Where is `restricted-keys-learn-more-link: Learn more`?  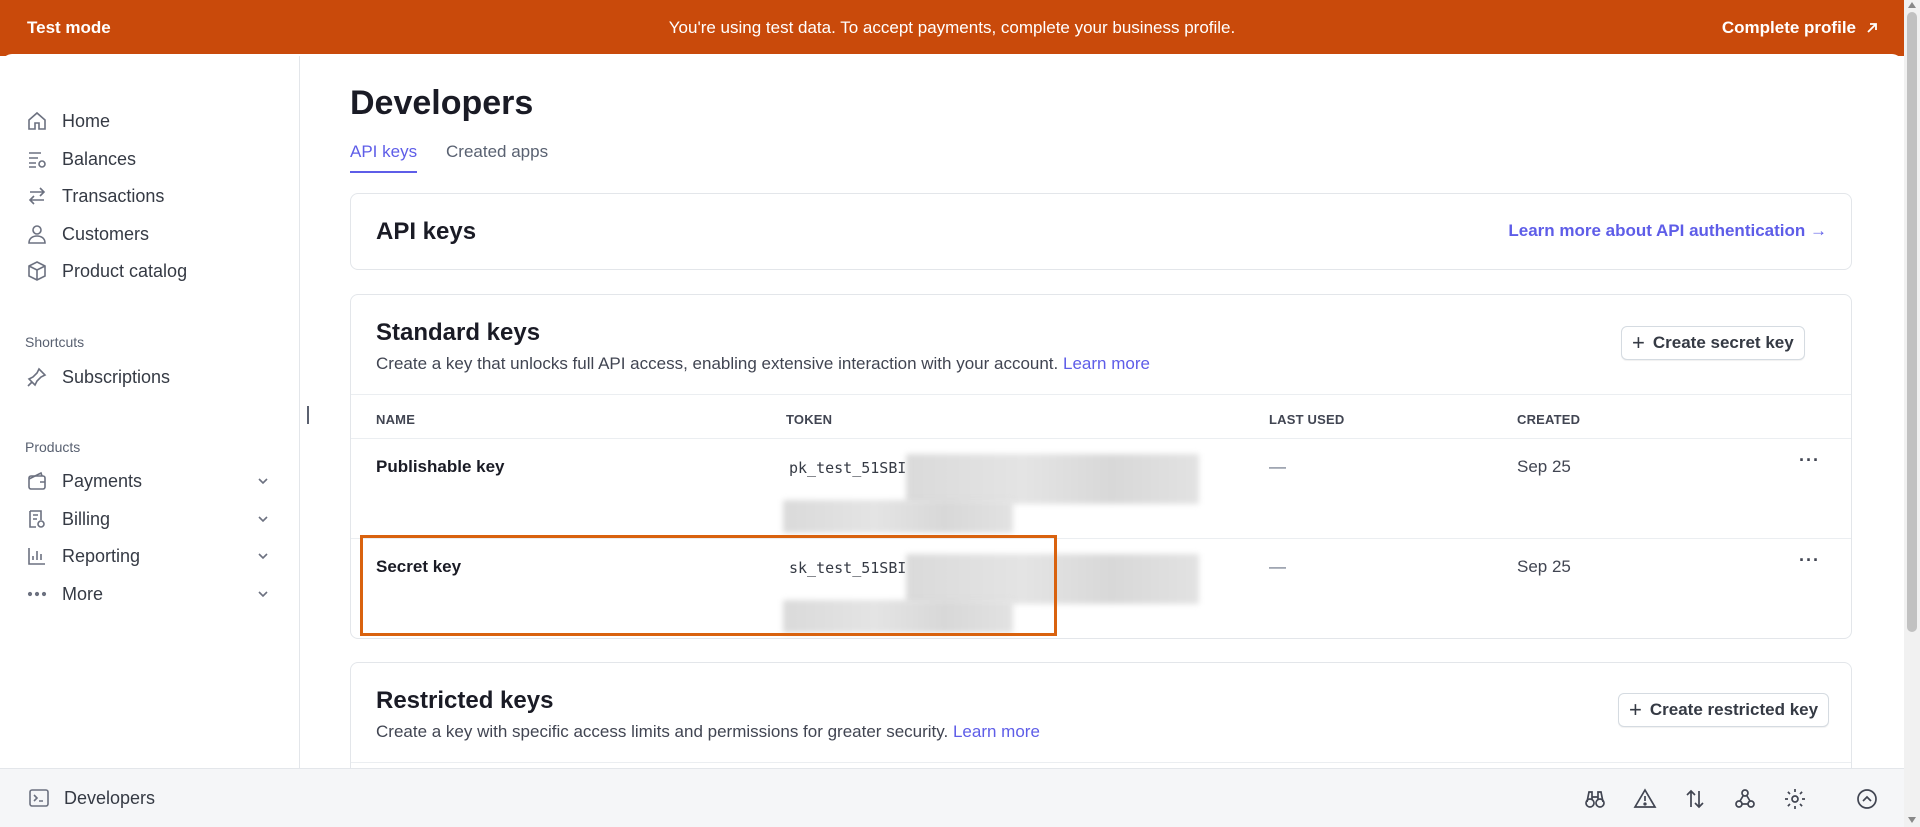
restricted-keys-learn-more-link: Learn more is located at coordinates (996, 731).